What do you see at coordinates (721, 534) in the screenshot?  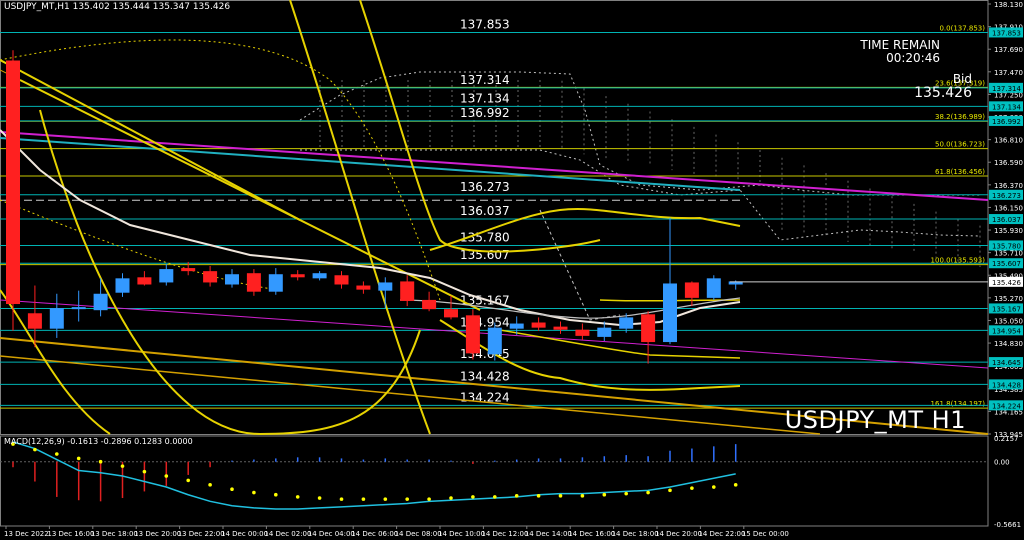 I see `x-axis-tick-label: 14 Dec 22:00` at bounding box center [721, 534].